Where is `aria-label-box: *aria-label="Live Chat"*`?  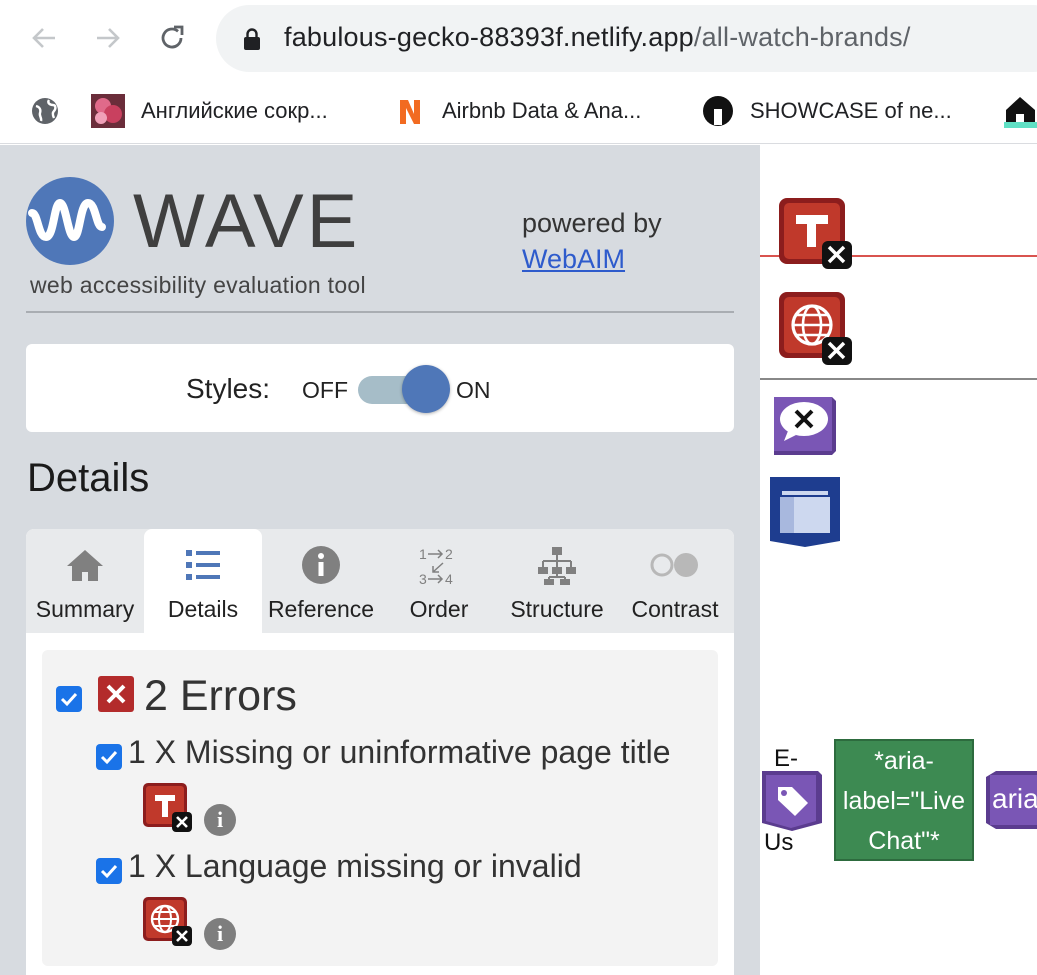
aria-label-box: *aria-label="Live Chat"* is located at coordinates (904, 800).